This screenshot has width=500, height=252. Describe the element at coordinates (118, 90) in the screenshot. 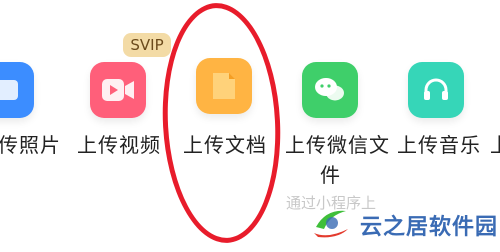

I see `video-camera-icon` at that location.